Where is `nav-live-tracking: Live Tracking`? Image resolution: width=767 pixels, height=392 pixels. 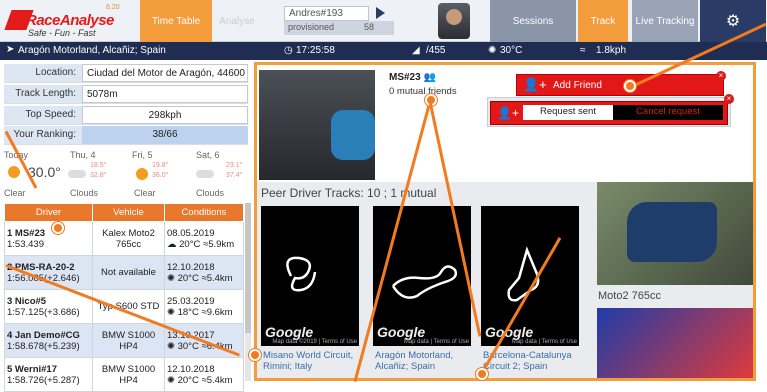
nav-live-tracking: Live Tracking is located at coordinates (665, 21).